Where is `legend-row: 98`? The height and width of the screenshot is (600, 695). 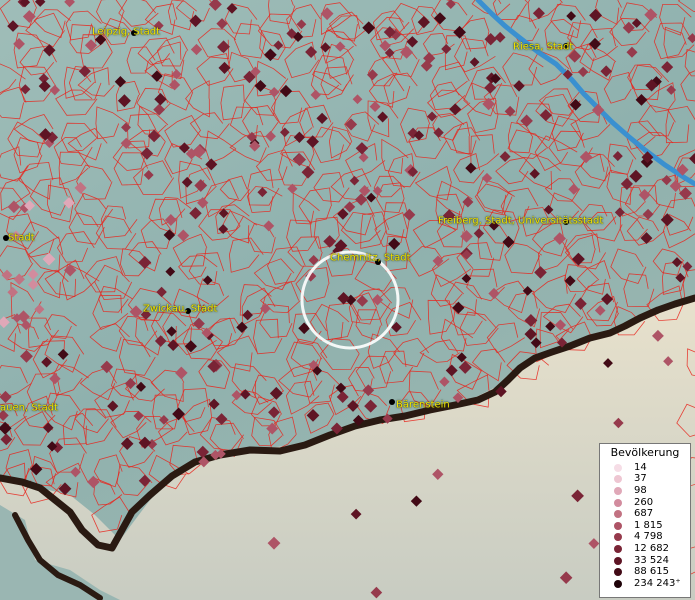 legend-row: 98 is located at coordinates (645, 491).